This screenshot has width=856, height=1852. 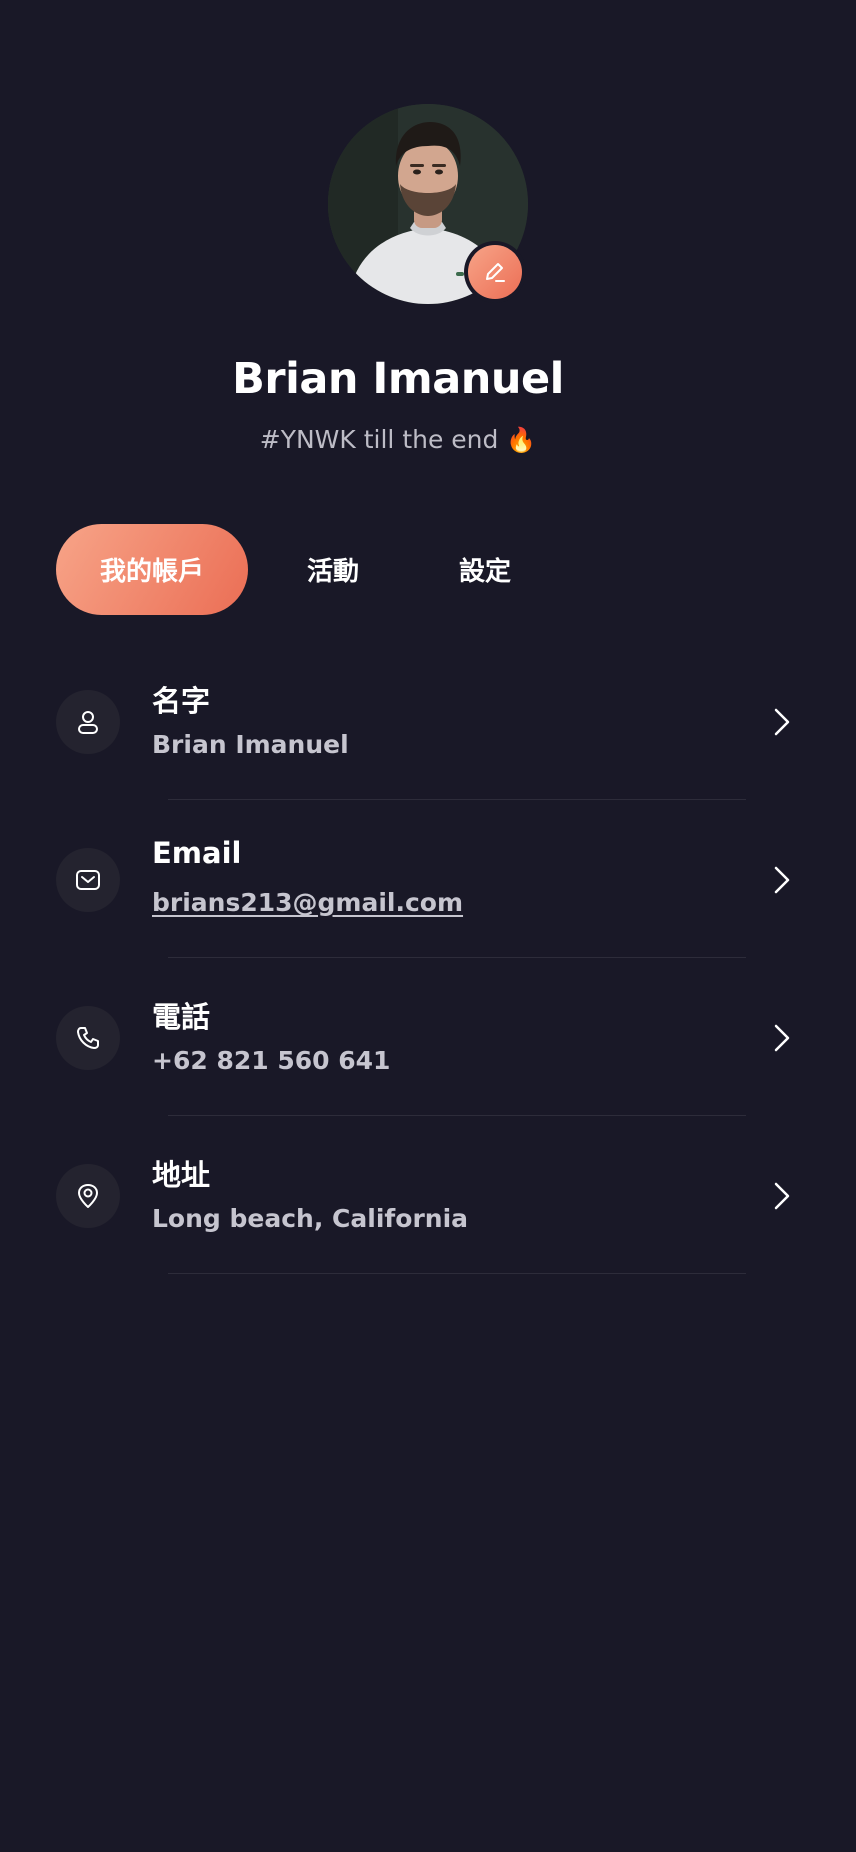 I want to click on detail-row-phone: 電話 +62 821 560 641, so click(x=428, y=1037).